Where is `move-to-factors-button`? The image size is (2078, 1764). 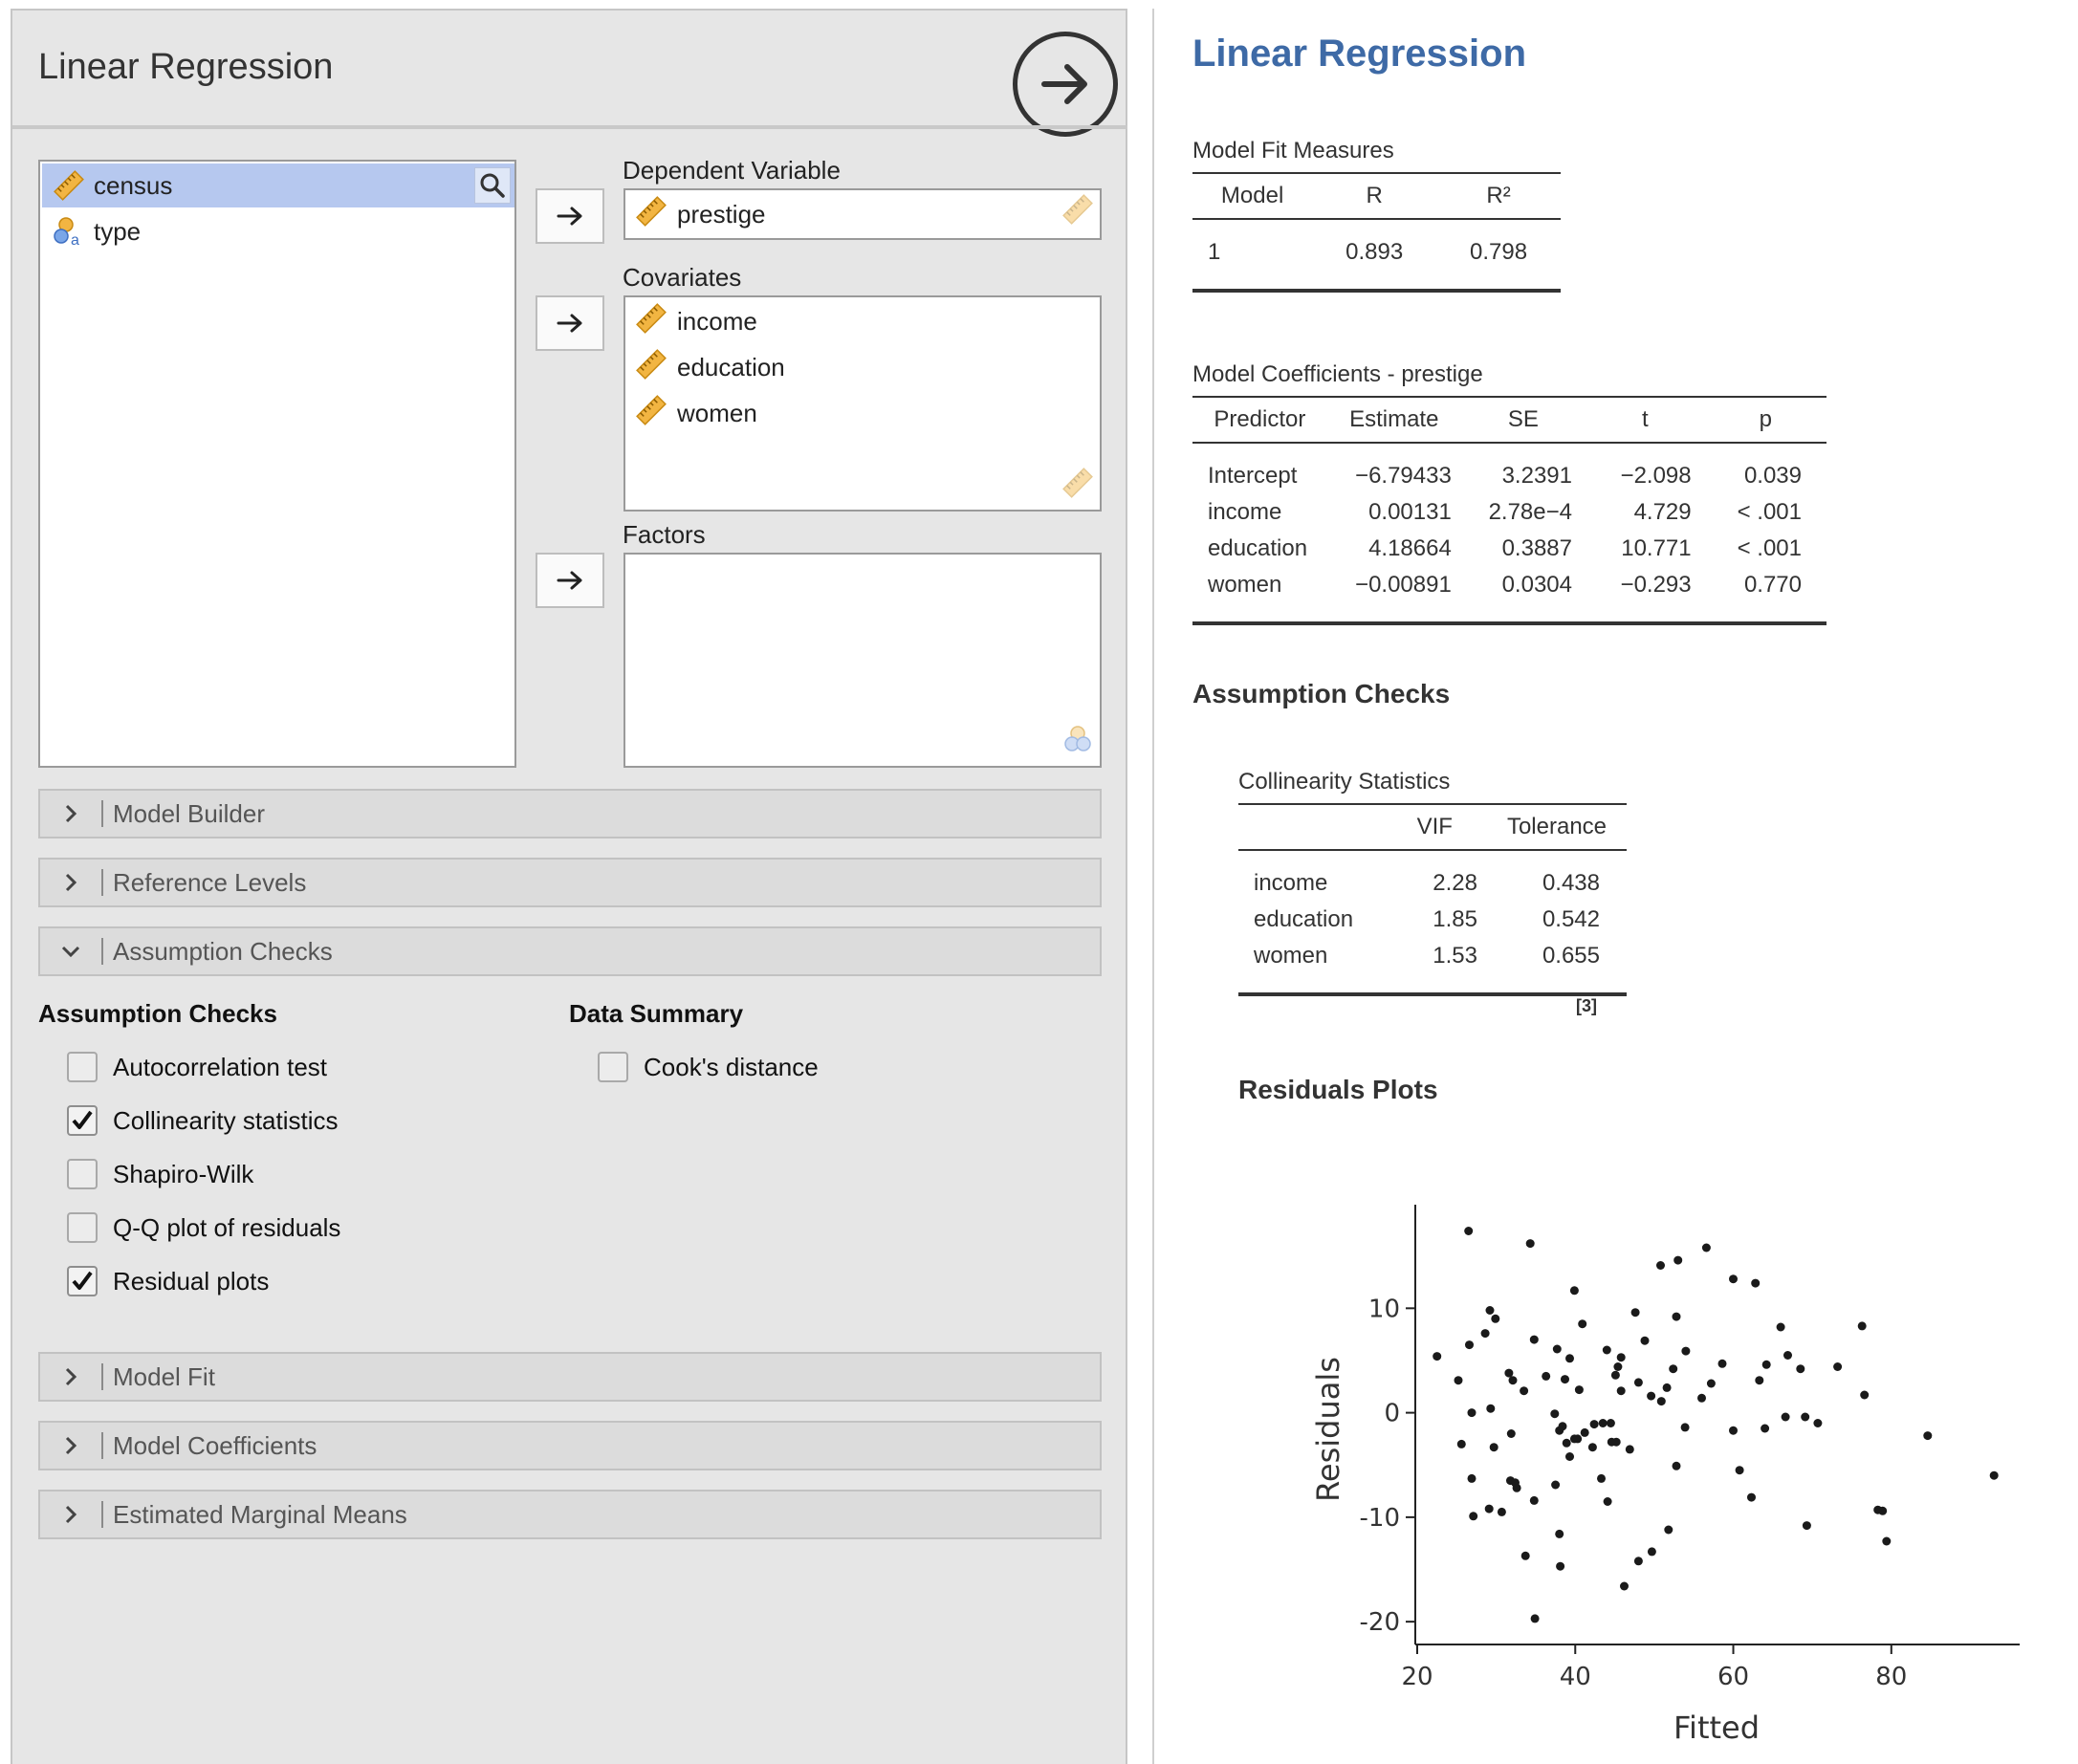 move-to-factors-button is located at coordinates (570, 580).